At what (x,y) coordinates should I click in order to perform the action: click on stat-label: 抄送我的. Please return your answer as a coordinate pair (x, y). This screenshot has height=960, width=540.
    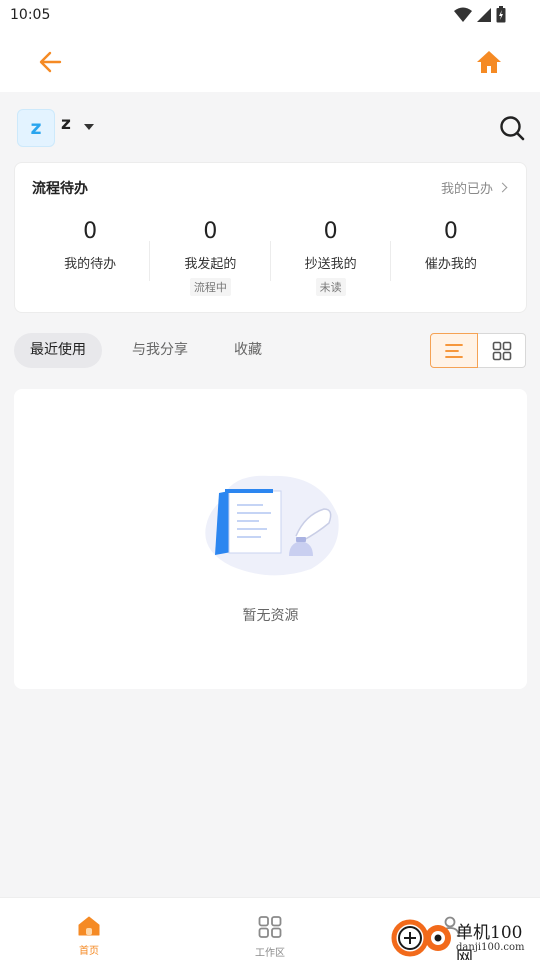
    Looking at the image, I should click on (330, 264).